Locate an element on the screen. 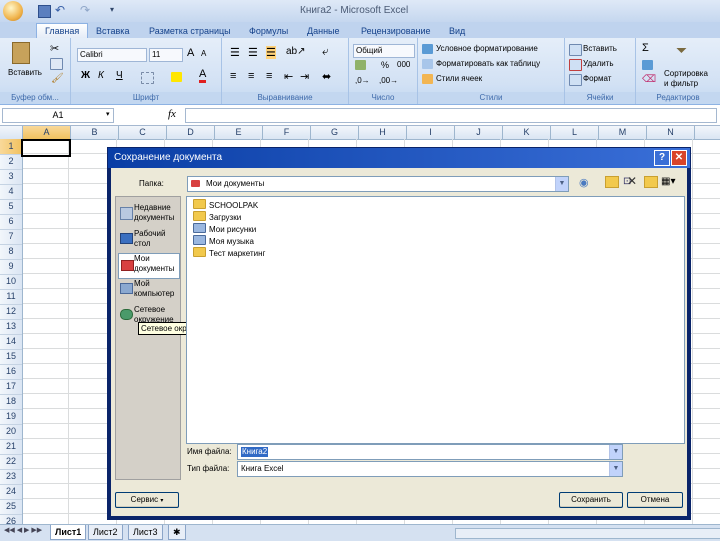 Image resolution: width=720 pixels, height=541 pixels. row-header: 22 is located at coordinates (11, 462).